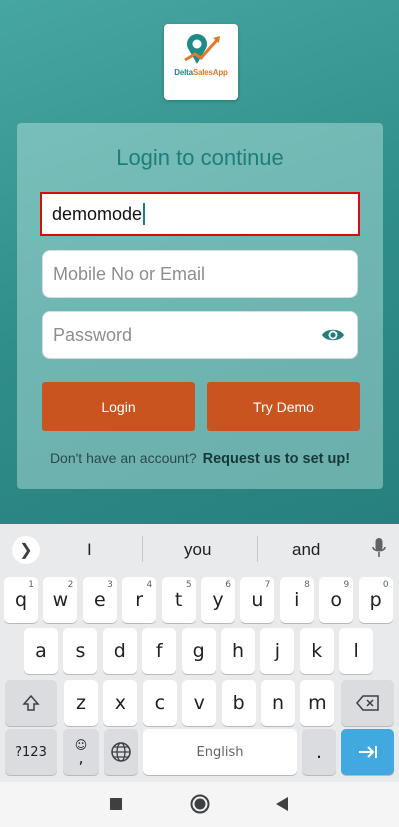  What do you see at coordinates (129, 273) in the screenshot?
I see `mobile-email-placeholder: Mobile No or Email` at bounding box center [129, 273].